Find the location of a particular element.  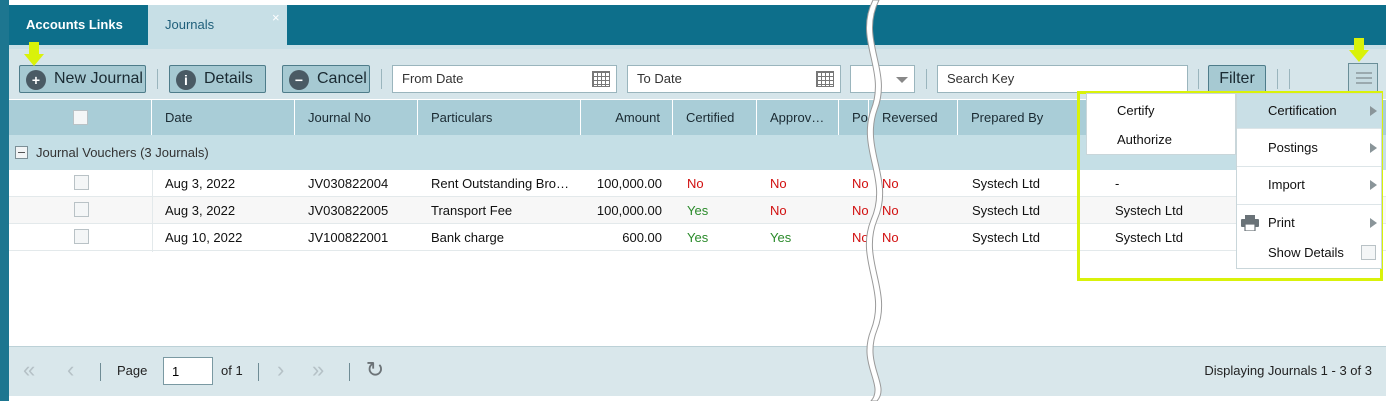

new-journal-button: + New Journal is located at coordinates (82, 79).